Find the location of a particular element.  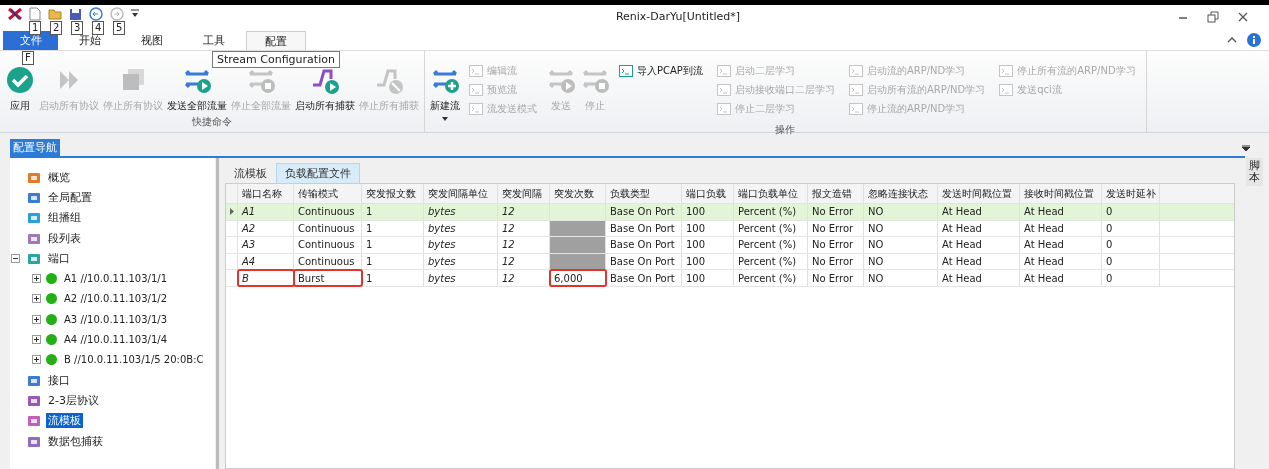

table-cell: 12 is located at coordinates (524, 212).